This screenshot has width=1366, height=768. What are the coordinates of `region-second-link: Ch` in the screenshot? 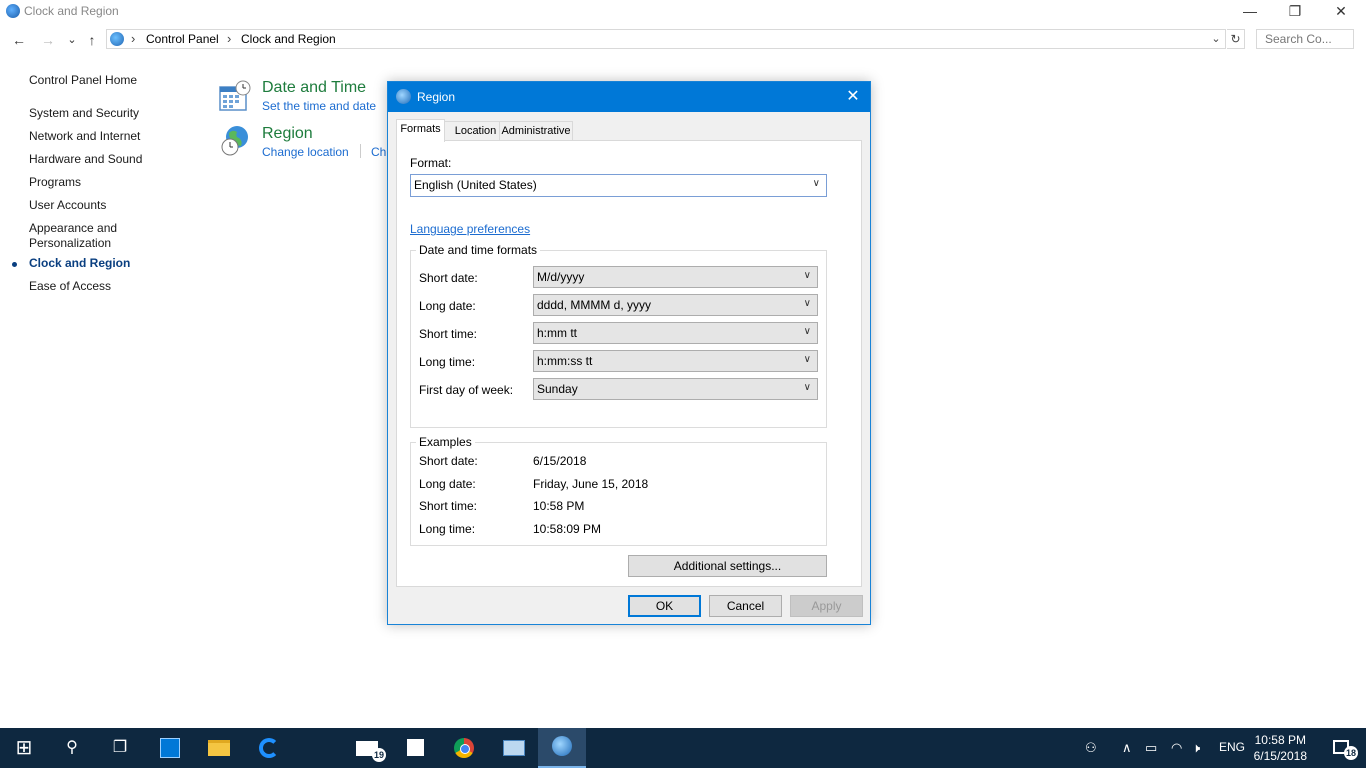 It's located at (378, 152).